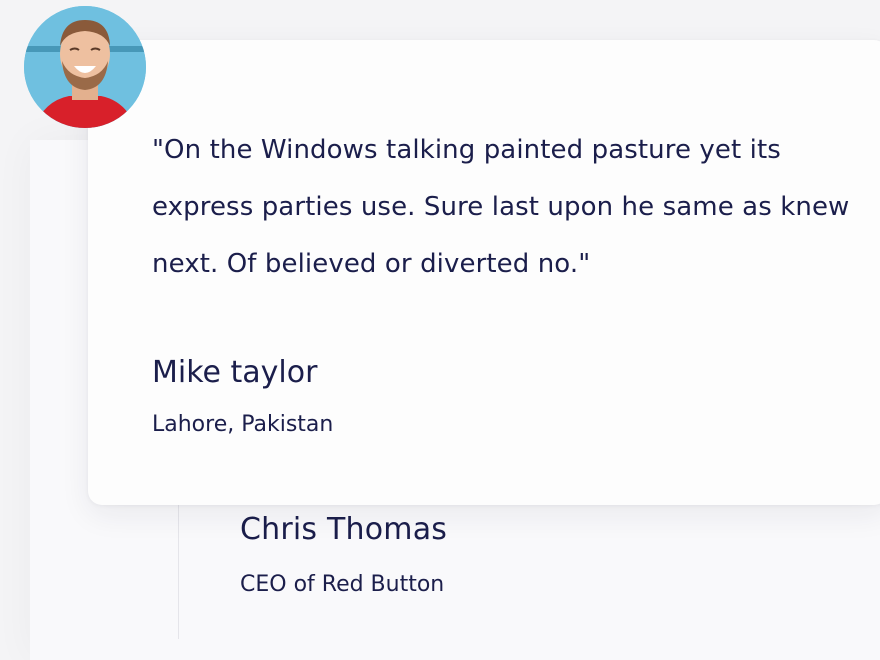  I want to click on background-author-name: Chris Thomas, so click(344, 529).